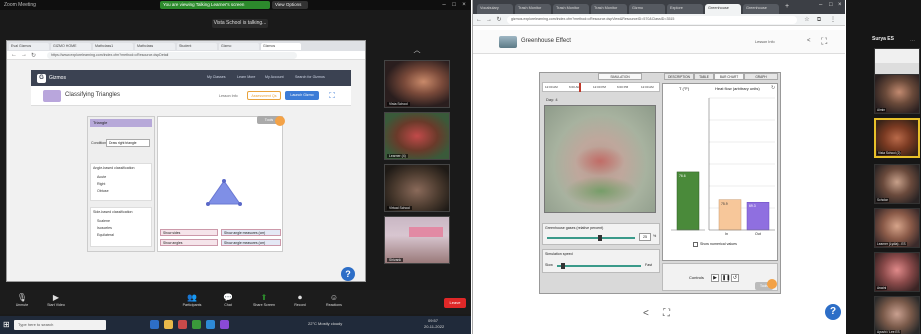 The height and width of the screenshot is (334, 921). Describe the element at coordinates (300, 302) in the screenshot. I see `record-button: ⏺ Record` at that location.